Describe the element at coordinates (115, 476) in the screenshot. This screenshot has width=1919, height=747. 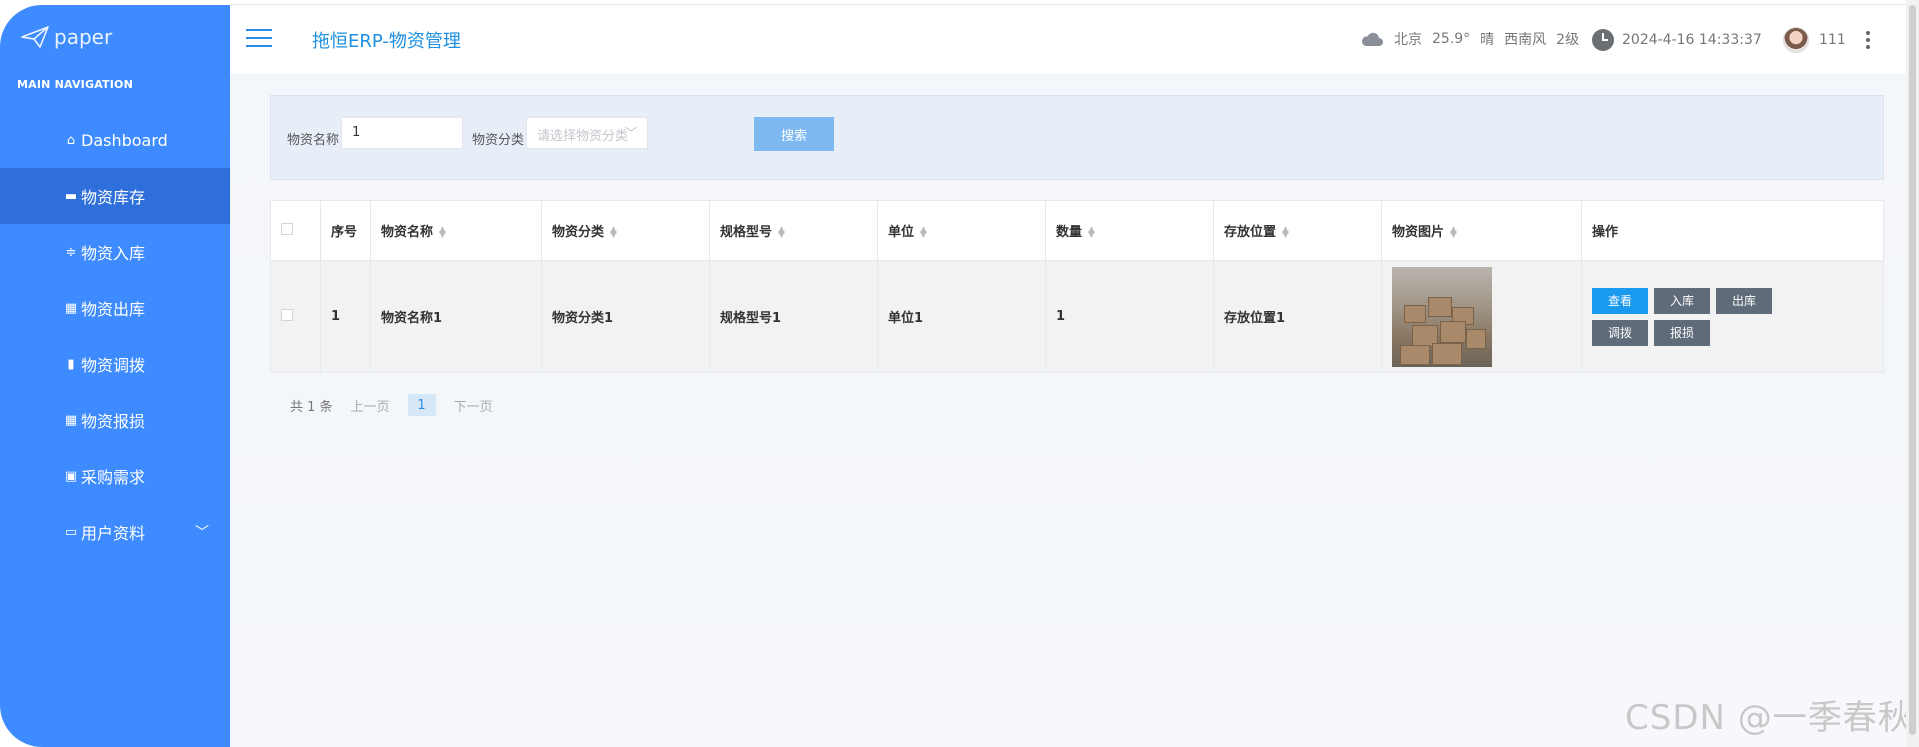
I see `sidebar-item-purchase: ▣ 采购需求` at that location.